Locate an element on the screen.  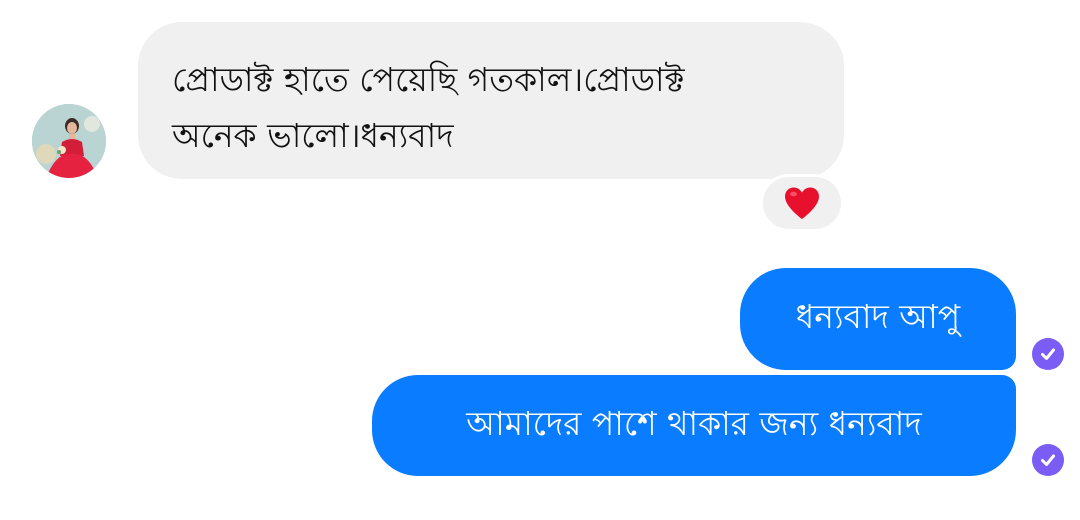
incoming-message-line: অনেক ভালো।ধন্যবাদ is located at coordinates (313, 135).